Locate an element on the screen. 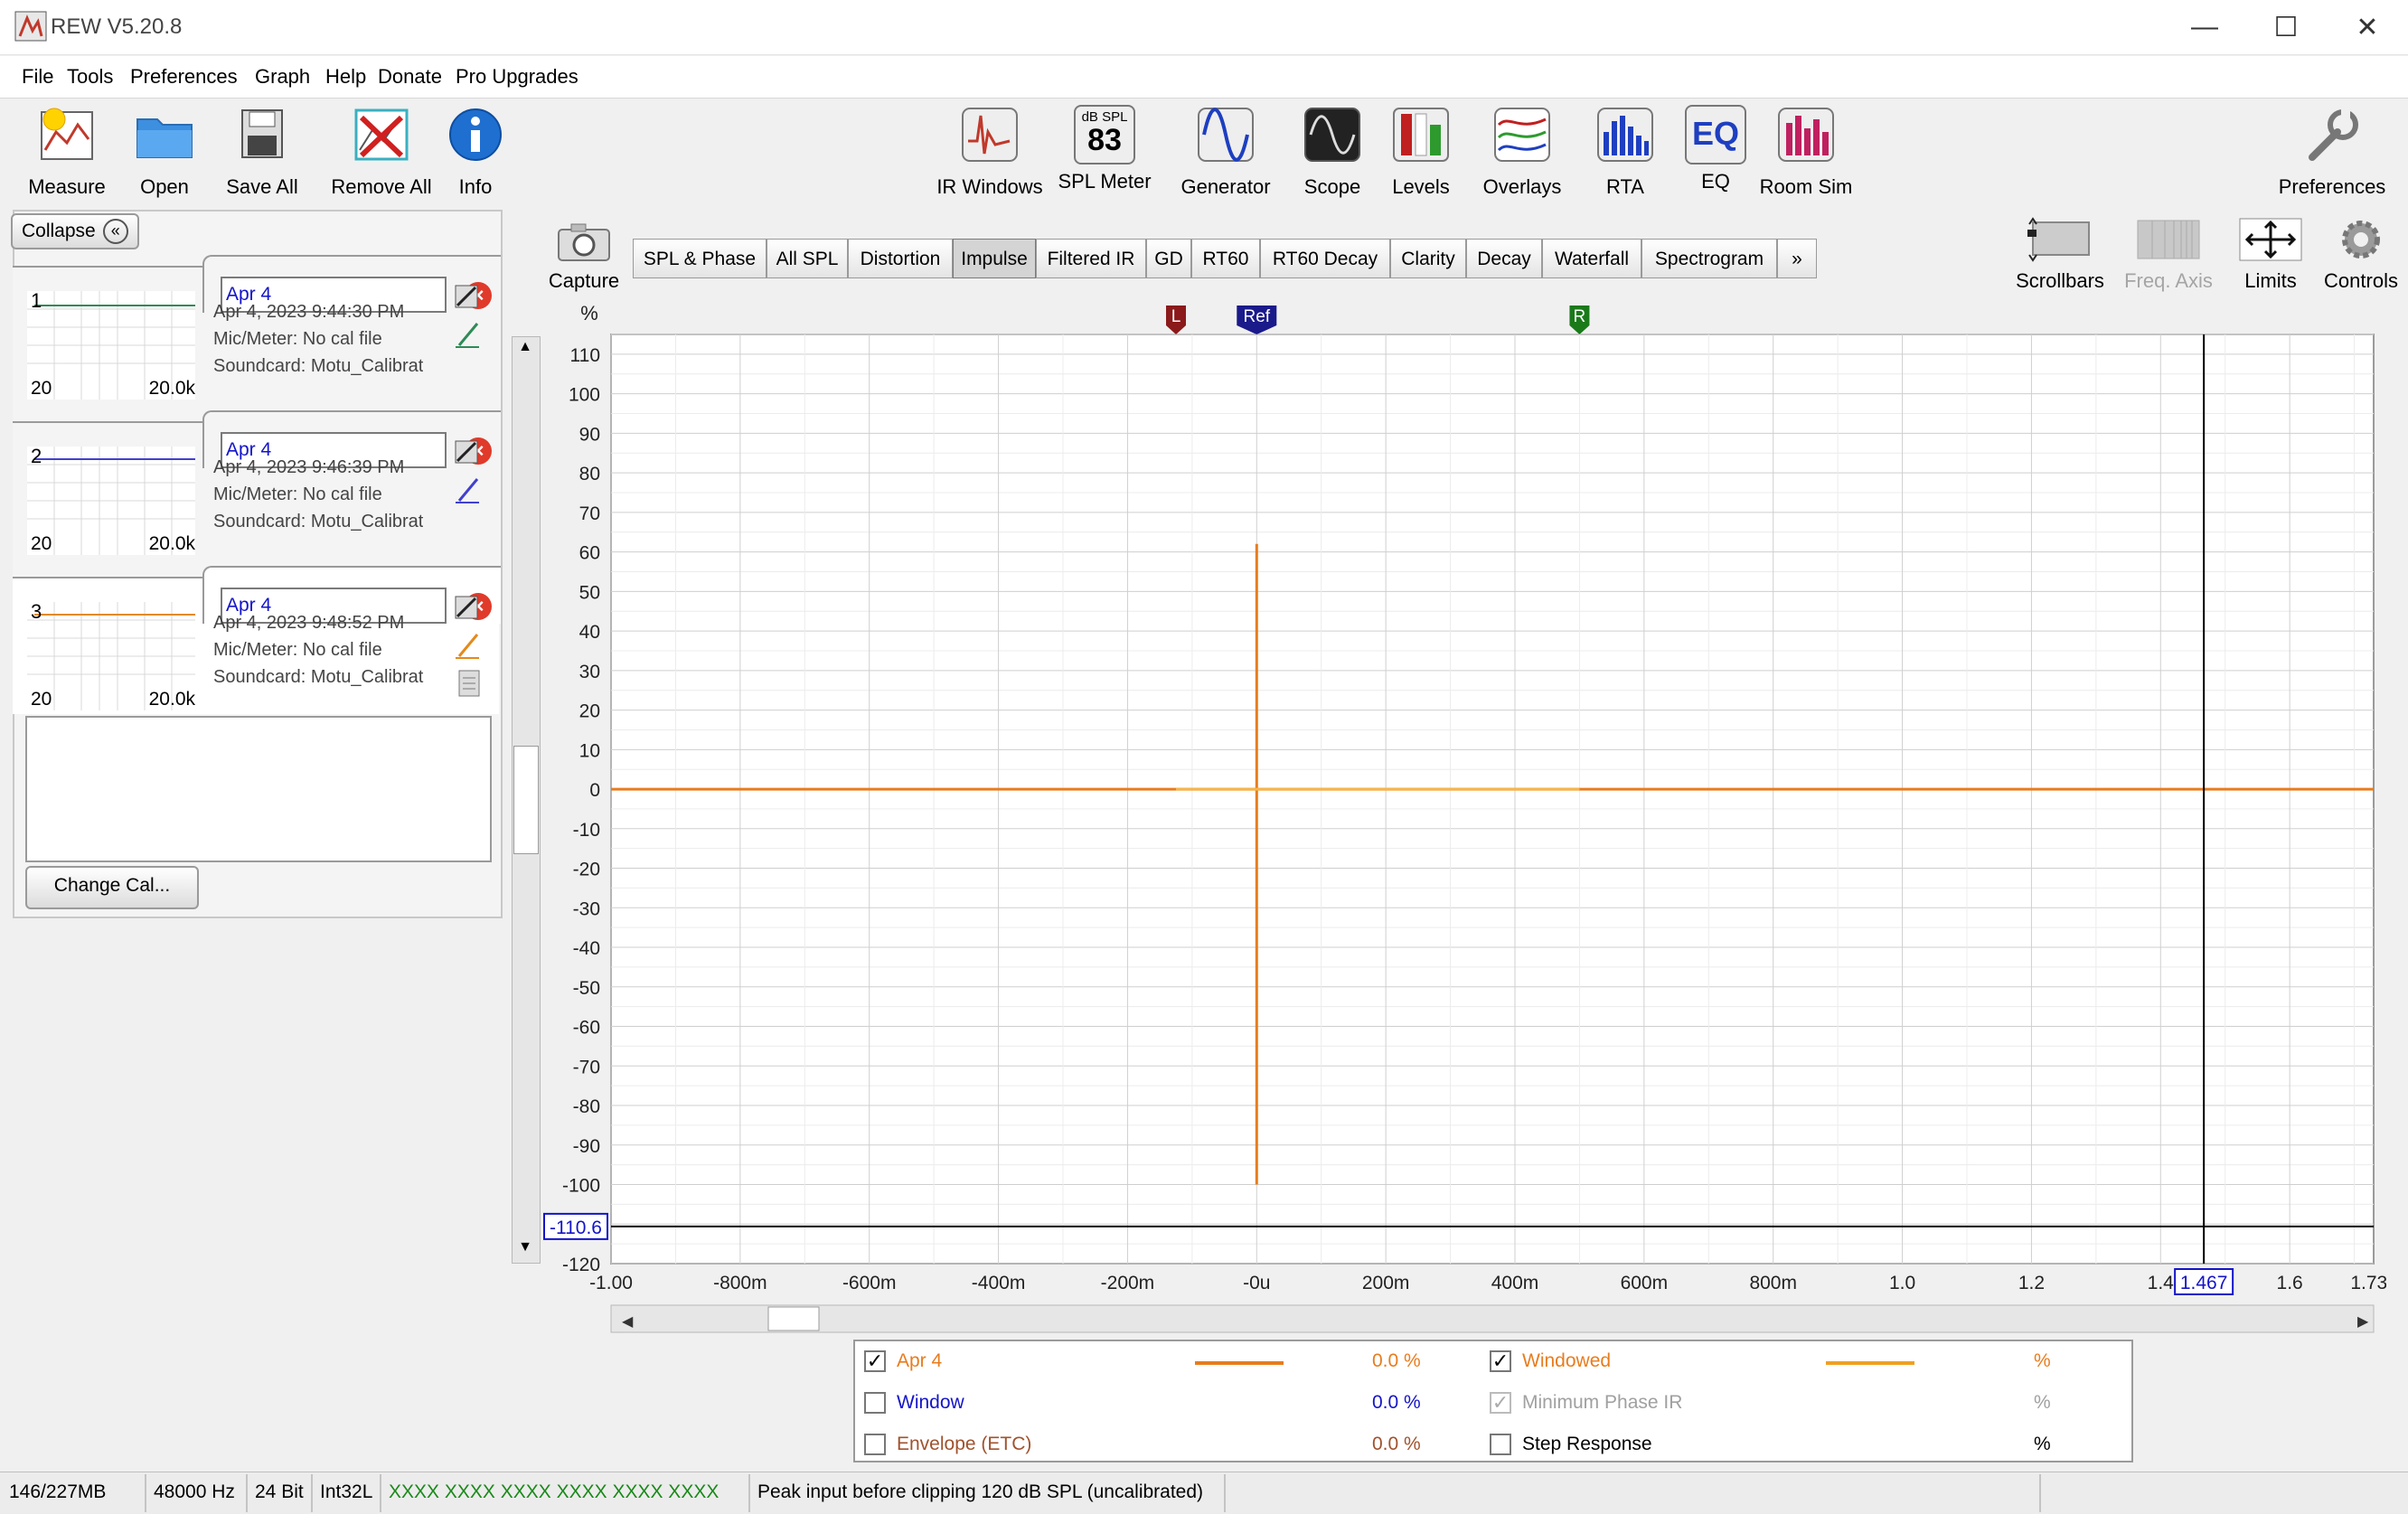  rta-button: RTA is located at coordinates (1625, 152).